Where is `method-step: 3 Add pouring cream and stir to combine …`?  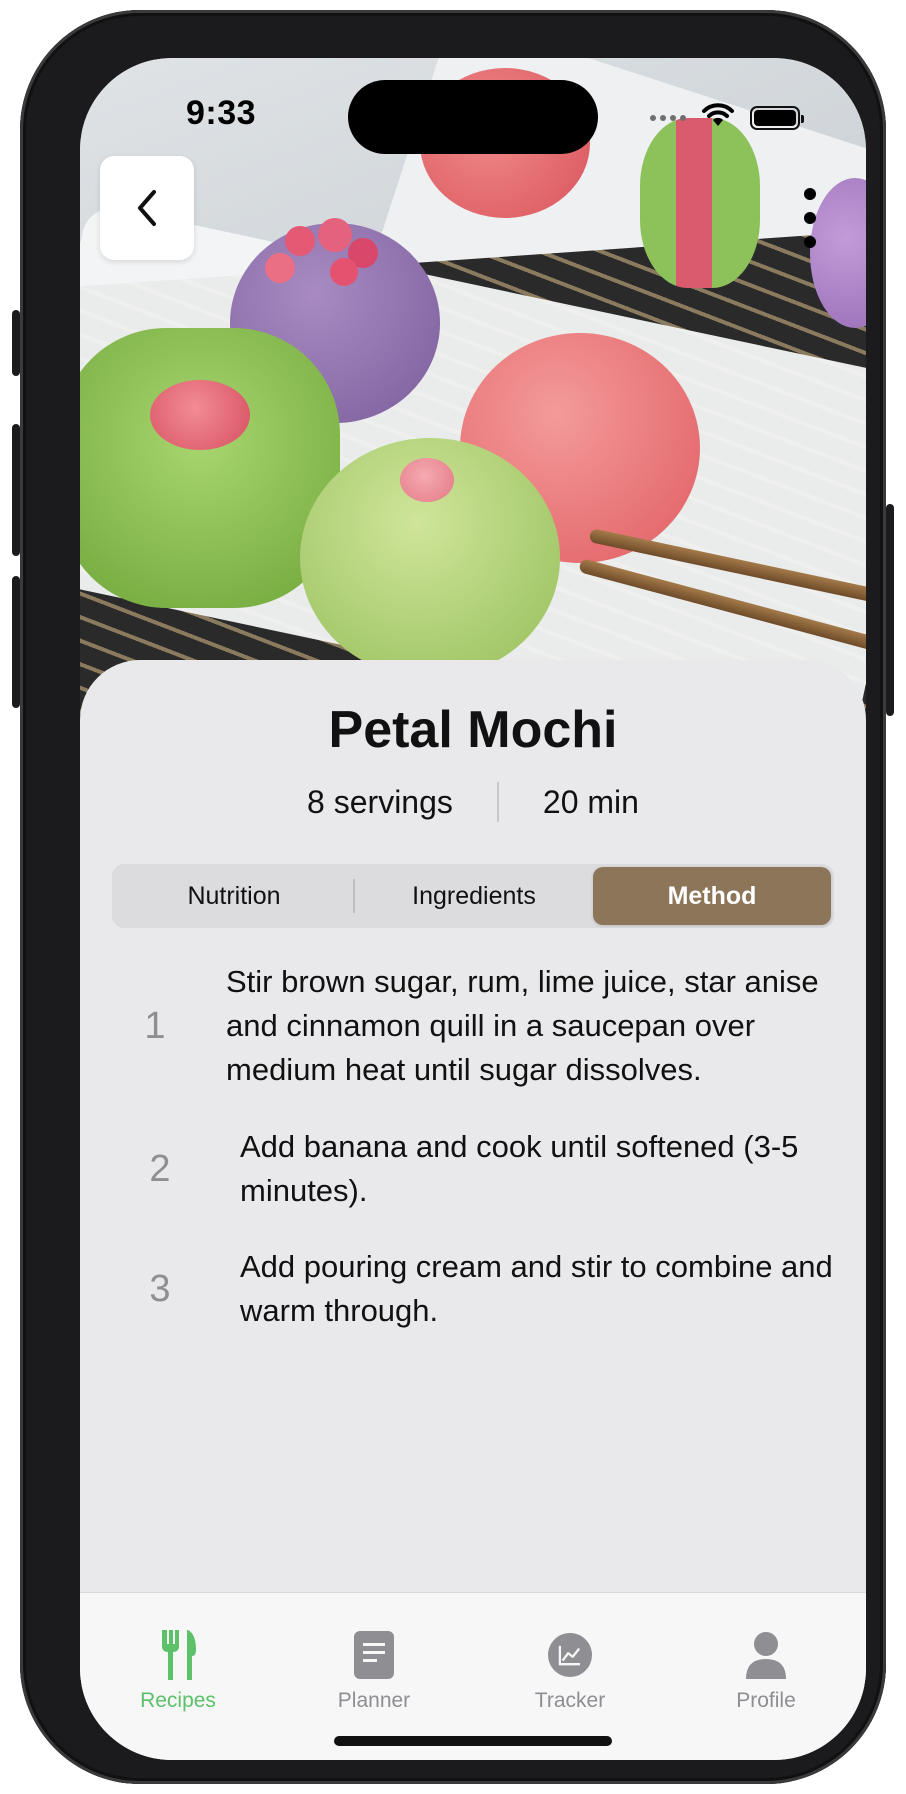 method-step: 3 Add pouring cream and stir to combine … is located at coordinates (473, 1289).